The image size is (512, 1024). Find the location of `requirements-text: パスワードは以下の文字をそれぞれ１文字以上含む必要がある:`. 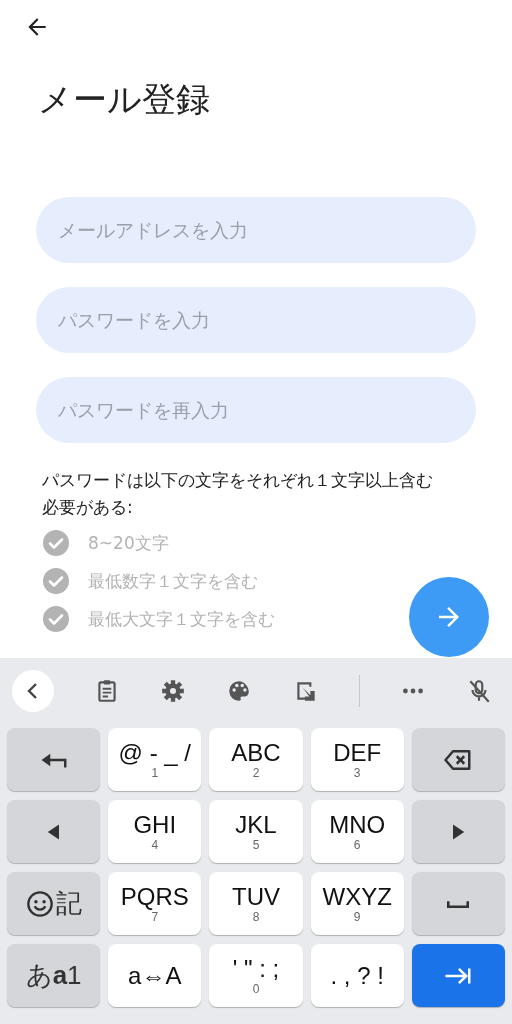

requirements-text: パスワードは以下の文字をそれぞれ１文字以上含む必要がある: is located at coordinates (238, 494).